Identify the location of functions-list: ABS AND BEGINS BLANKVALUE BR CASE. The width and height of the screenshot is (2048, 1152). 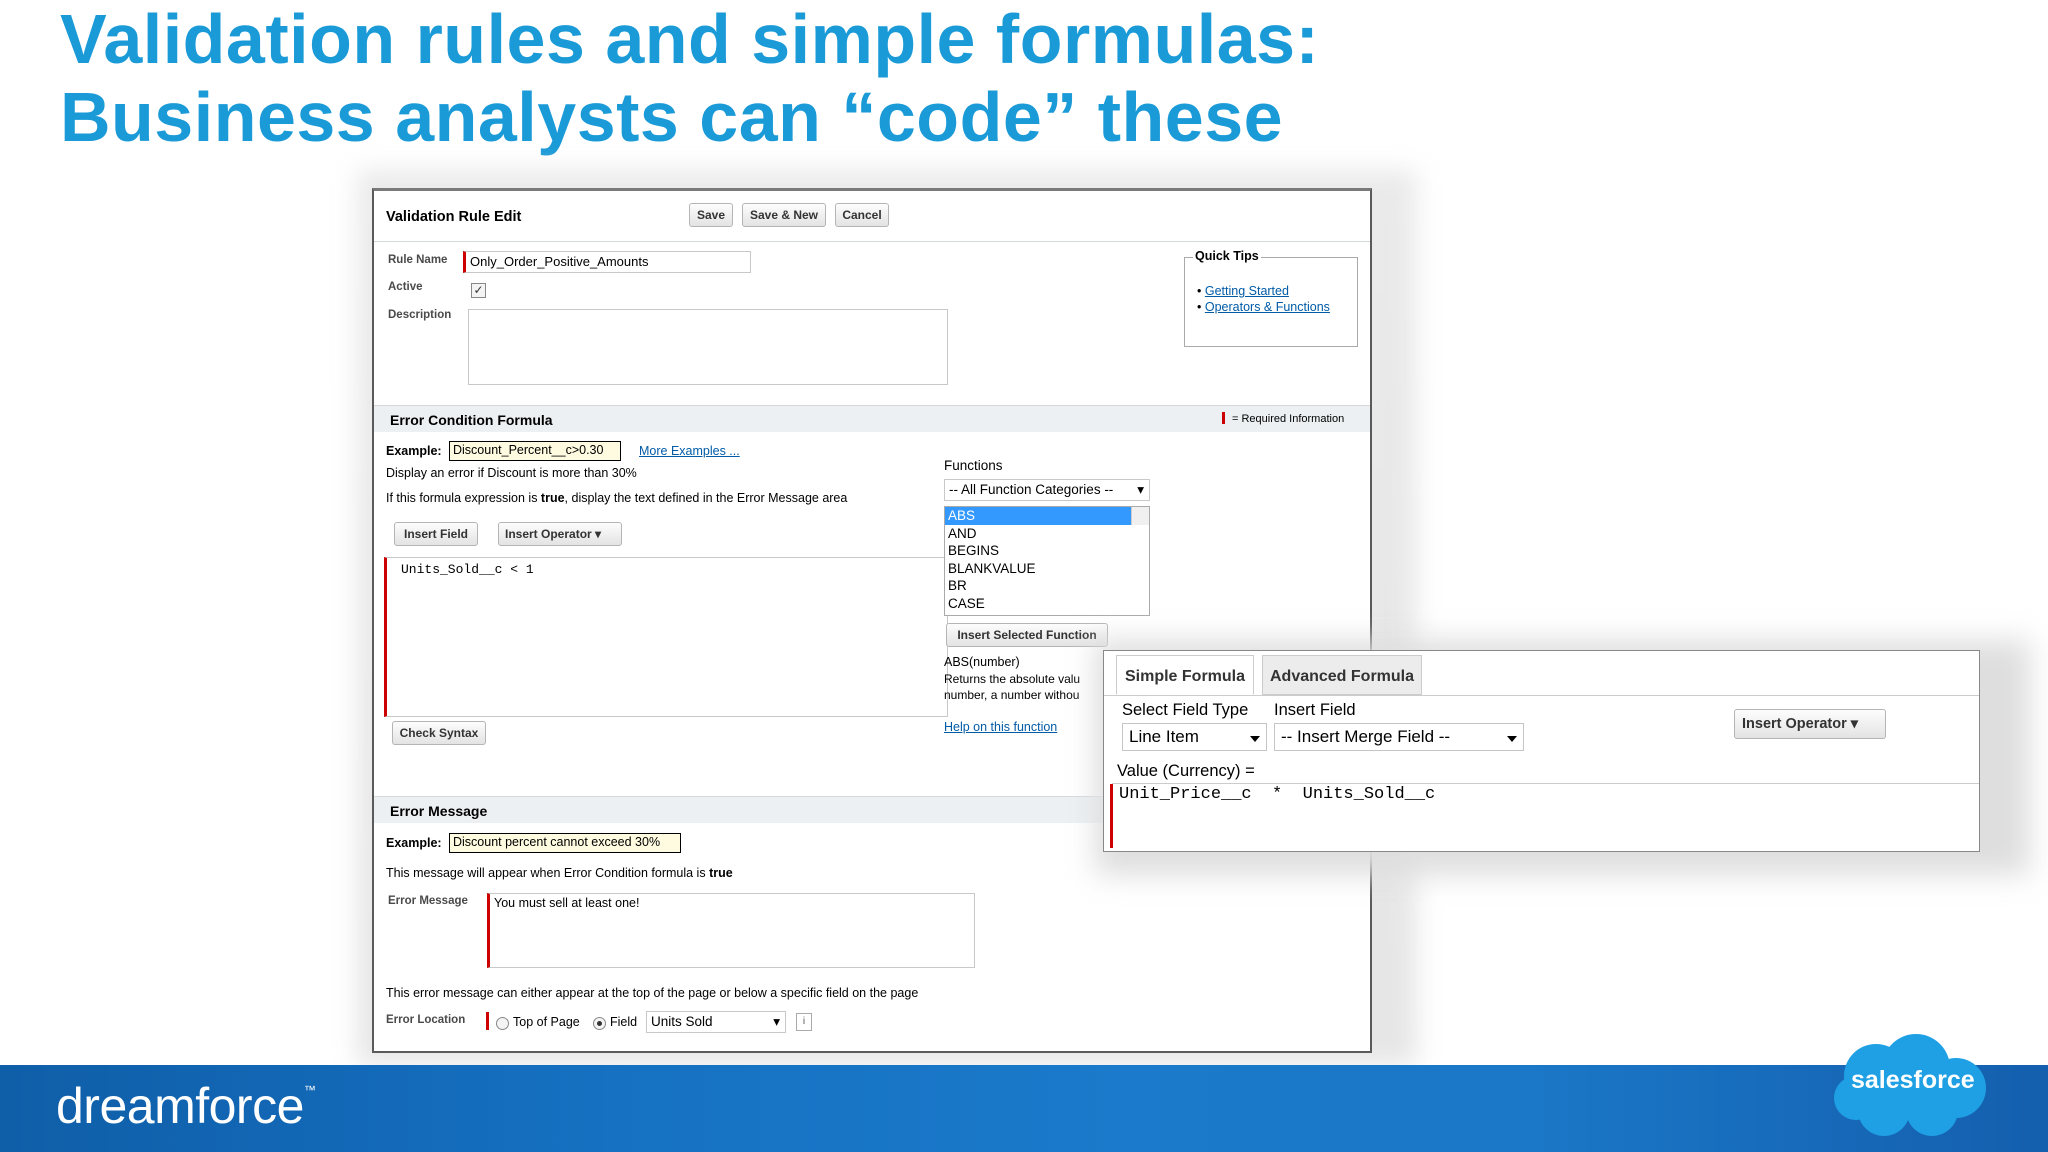
(1047, 561).